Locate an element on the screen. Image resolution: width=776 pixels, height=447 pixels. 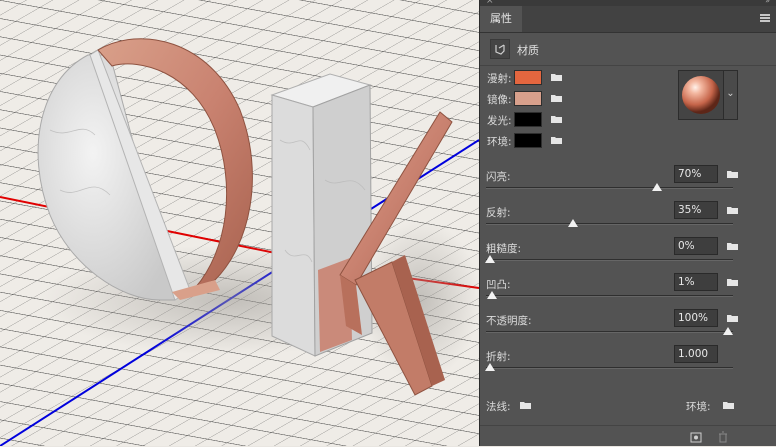
slider-value-field: 100% is located at coordinates (696, 318).